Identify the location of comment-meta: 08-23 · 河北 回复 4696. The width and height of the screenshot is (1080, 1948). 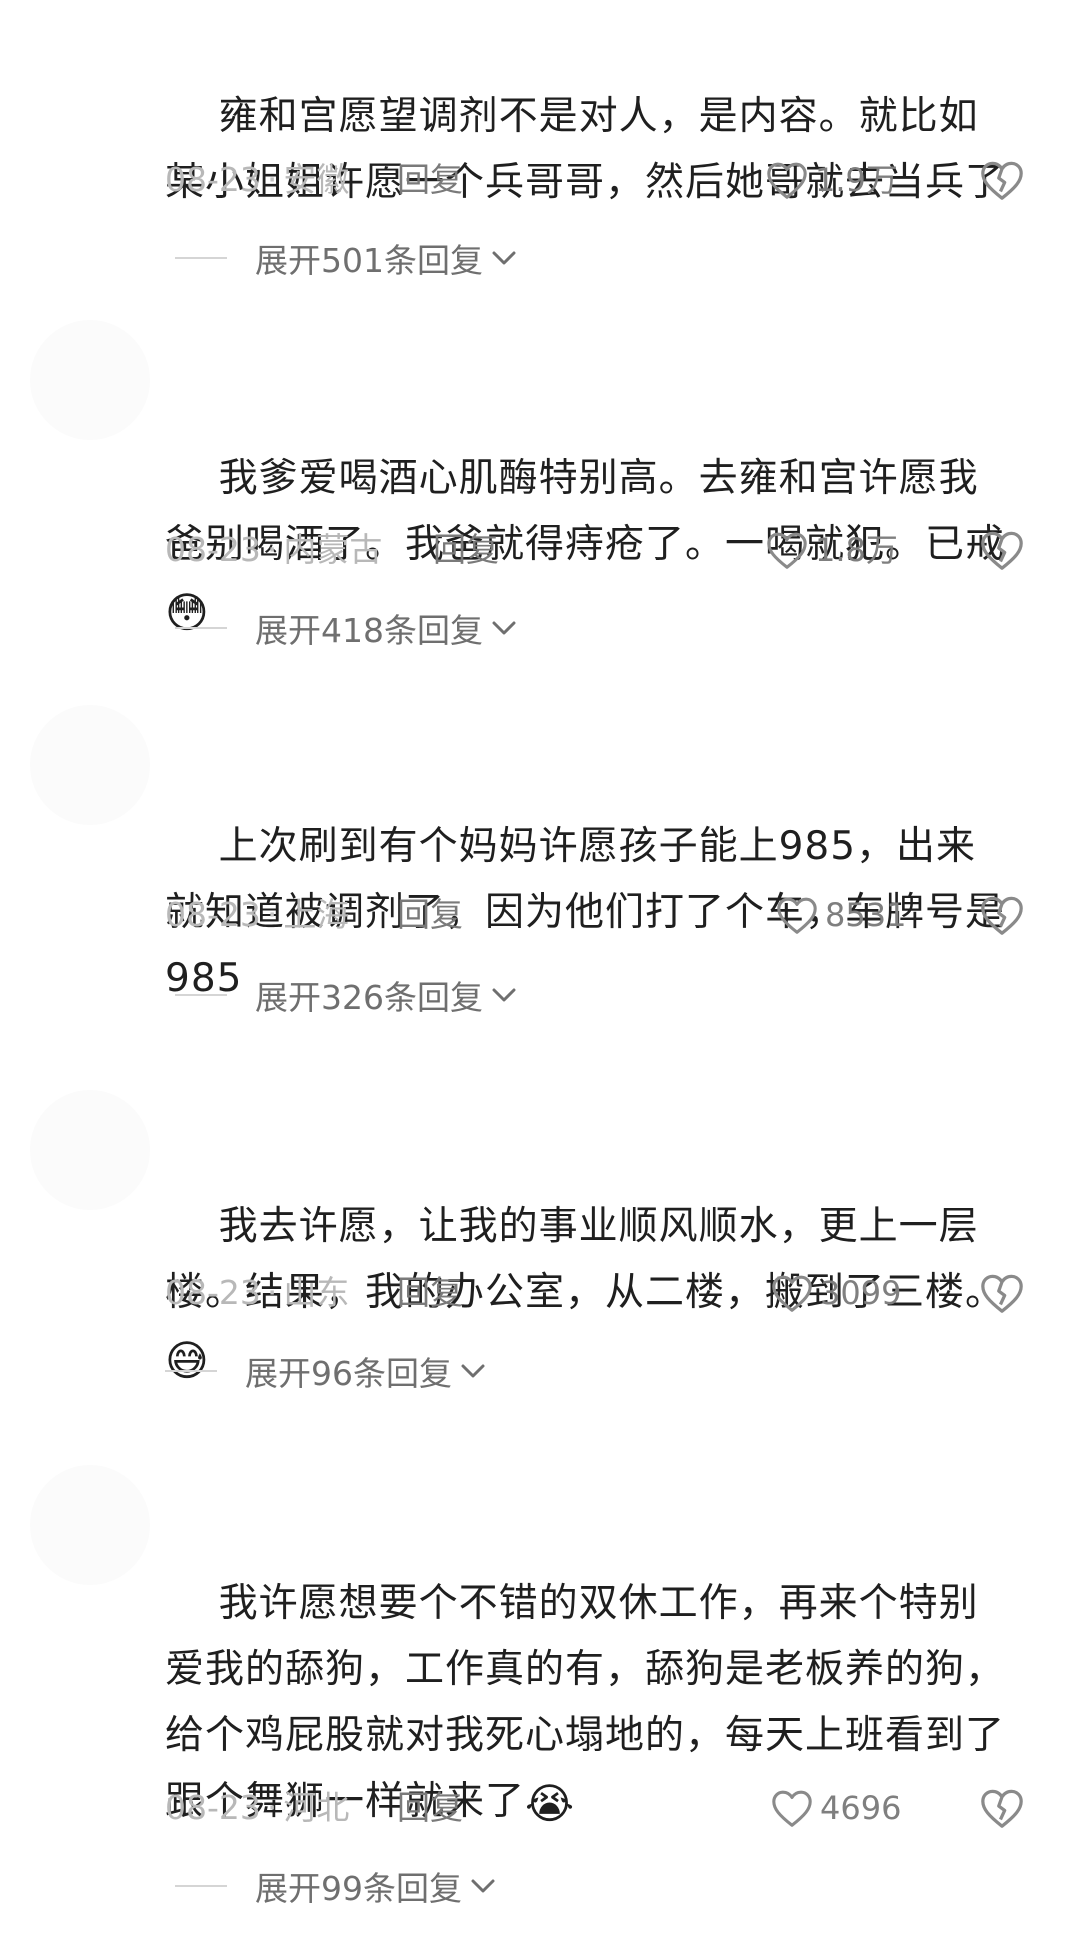
(594, 1808).